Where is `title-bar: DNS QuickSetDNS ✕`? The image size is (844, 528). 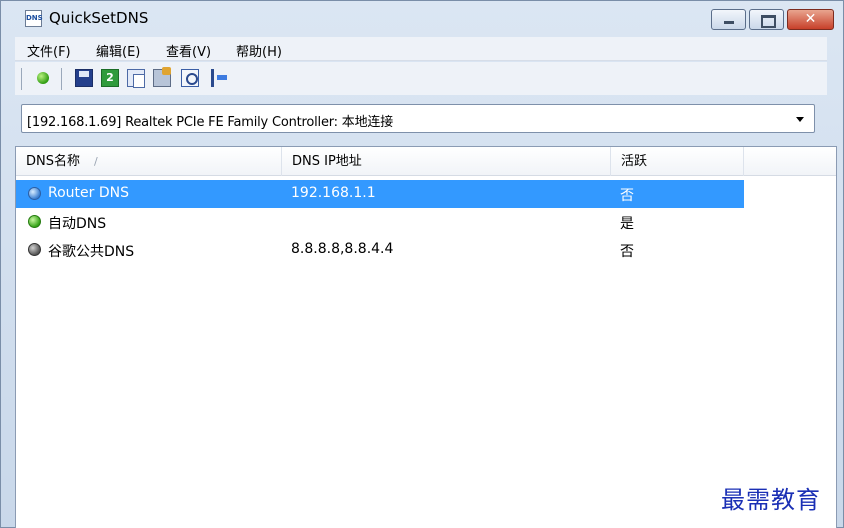 title-bar: DNS QuickSetDNS ✕ is located at coordinates (422, 19).